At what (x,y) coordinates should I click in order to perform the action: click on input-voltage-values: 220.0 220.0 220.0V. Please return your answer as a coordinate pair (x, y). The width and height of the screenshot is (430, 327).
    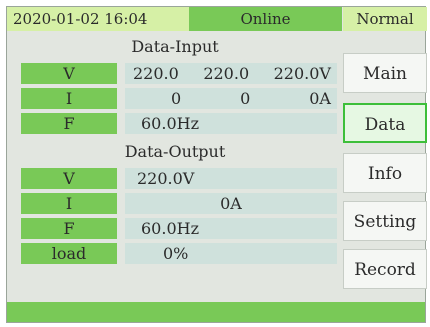
    Looking at the image, I should click on (231, 73).